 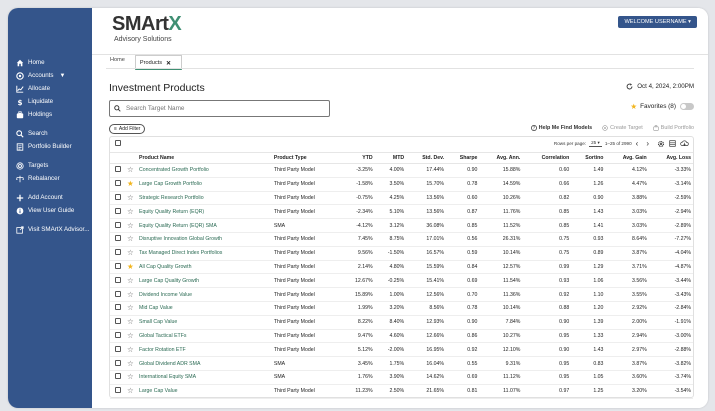 I want to click on column-header: Avg. Gain, so click(x=627, y=158).